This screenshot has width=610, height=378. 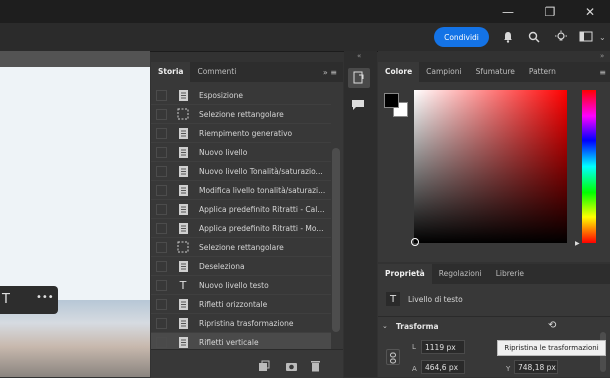 What do you see at coordinates (233, 304) in the screenshot?
I see `history-item-label: Rifletti orizzontale` at bounding box center [233, 304].